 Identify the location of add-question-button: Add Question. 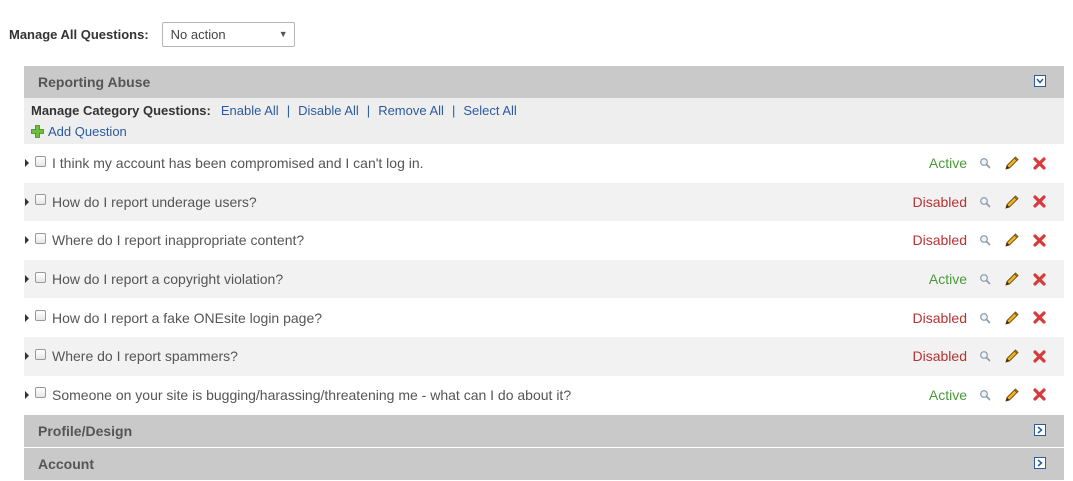
(547, 131).